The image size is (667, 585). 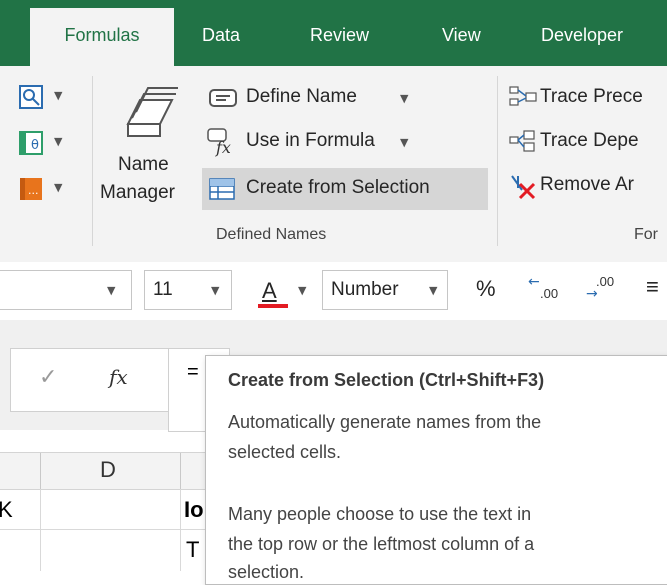 What do you see at coordinates (522, 141) in the screenshot?
I see `trace-dependents-icon` at bounding box center [522, 141].